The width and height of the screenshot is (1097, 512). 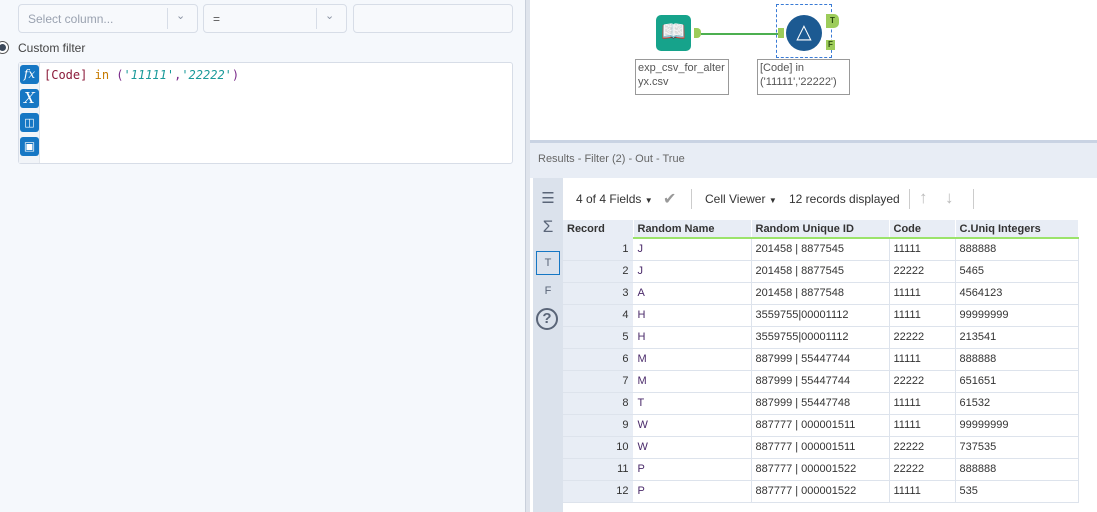 I want to click on table-cell: 8, so click(x=598, y=403).